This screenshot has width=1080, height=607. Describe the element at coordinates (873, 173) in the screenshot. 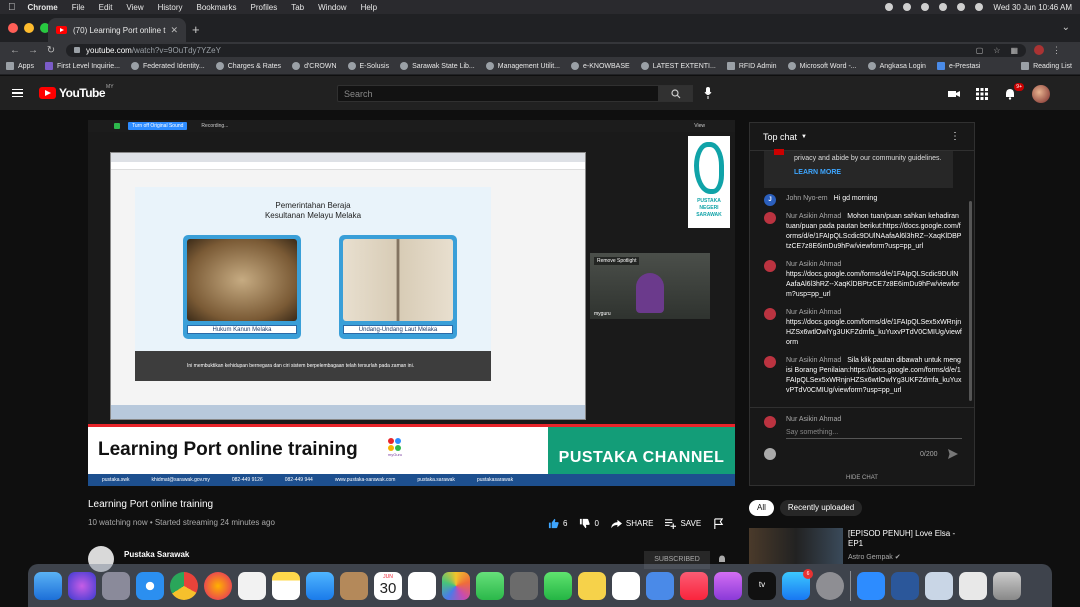

I see `learn-more-link: LEARN MORE` at that location.